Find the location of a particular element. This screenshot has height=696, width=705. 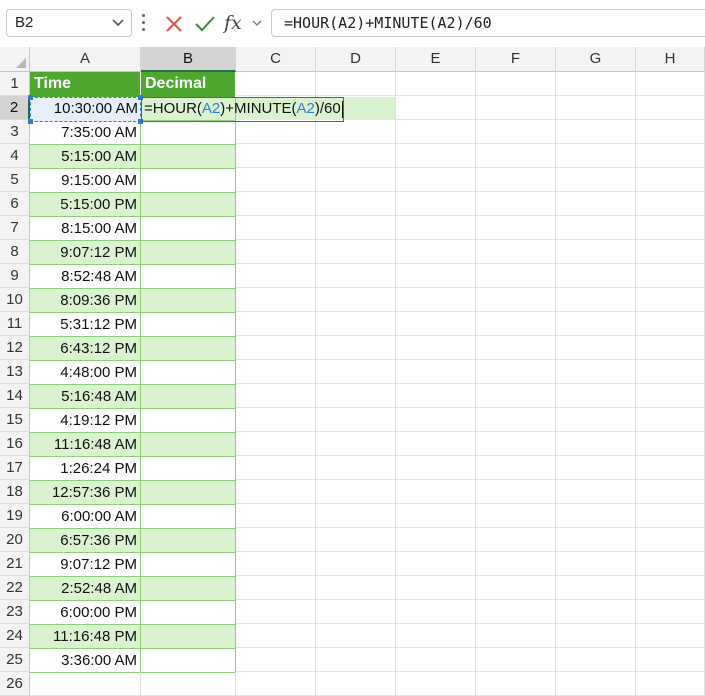

time-cell: 8:09:36 PM is located at coordinates (85, 301).